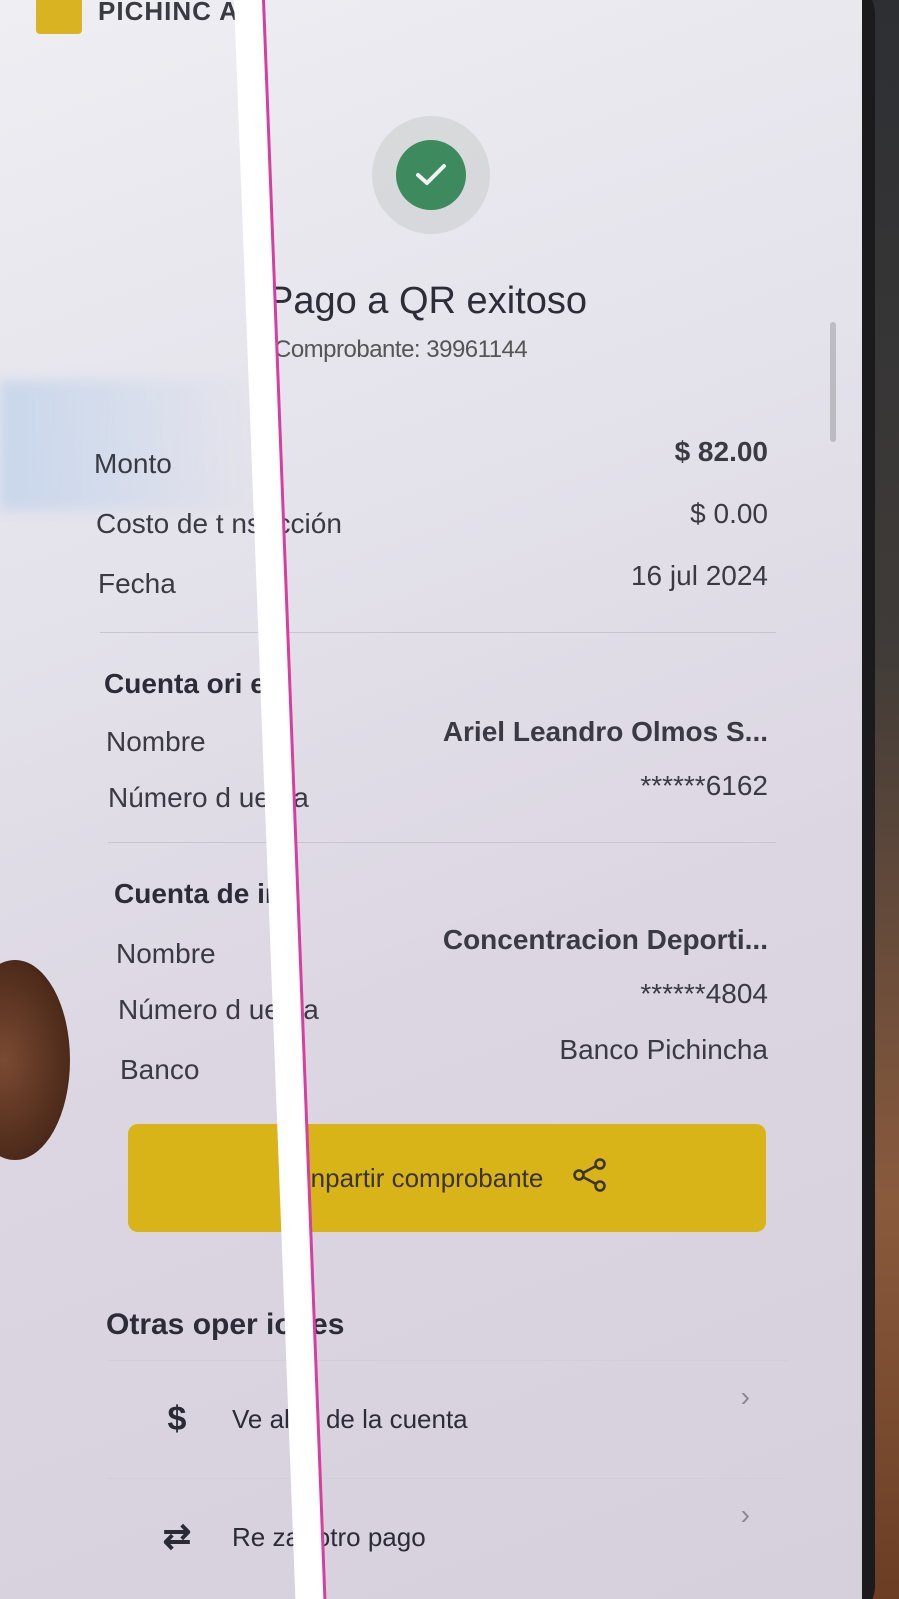  I want to click on origin-name-label: Nombre, so click(156, 741).